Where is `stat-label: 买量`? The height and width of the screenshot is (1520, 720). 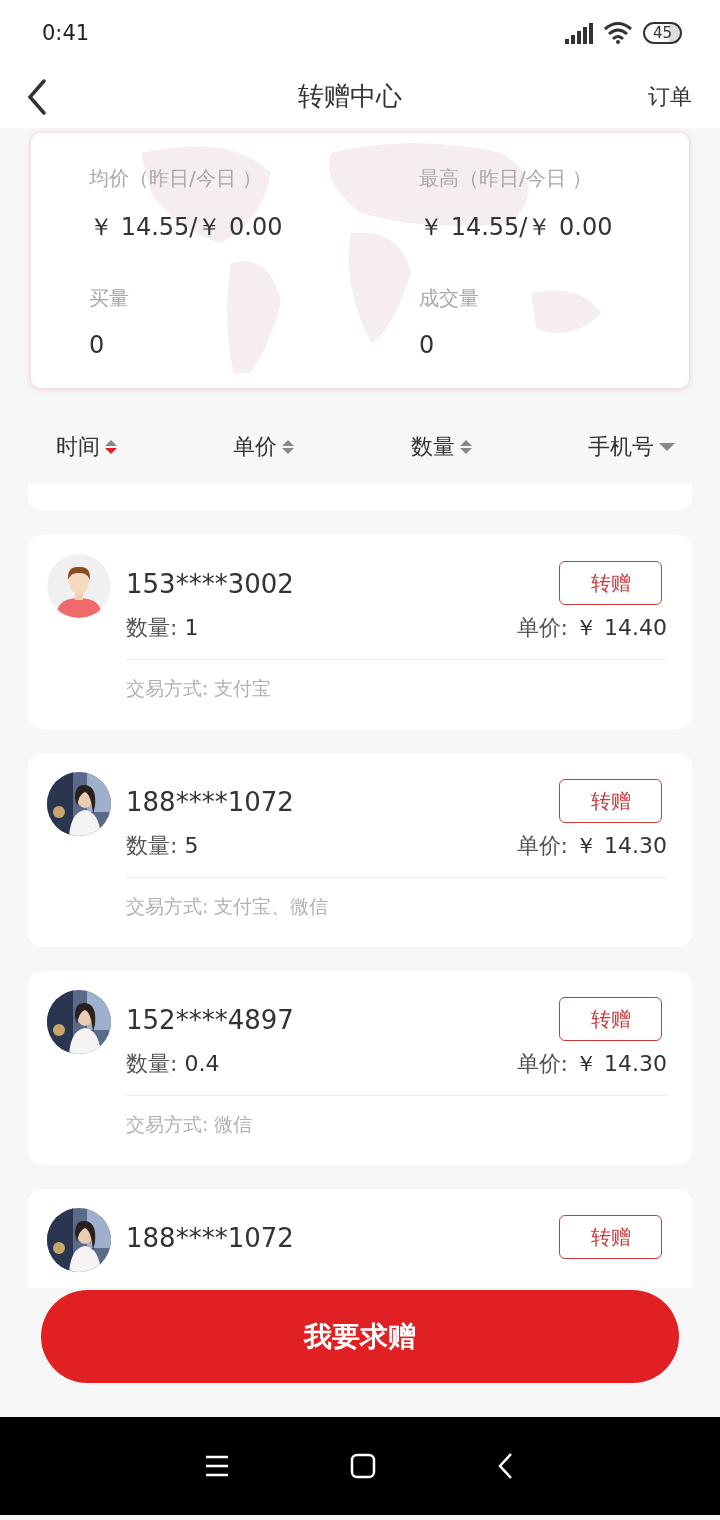 stat-label: 买量 is located at coordinates (109, 298).